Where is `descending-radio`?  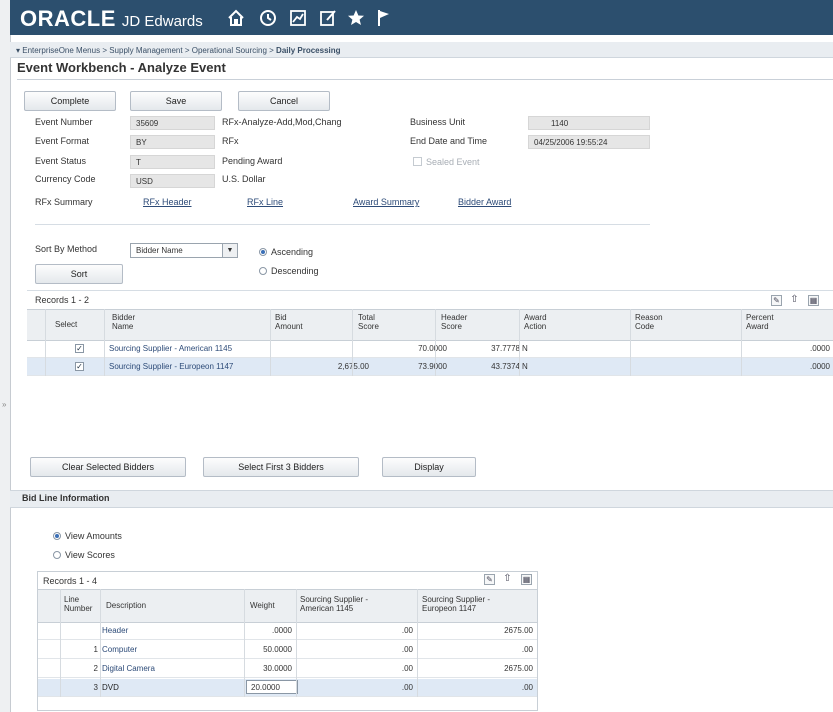
descending-radio is located at coordinates (263, 271).